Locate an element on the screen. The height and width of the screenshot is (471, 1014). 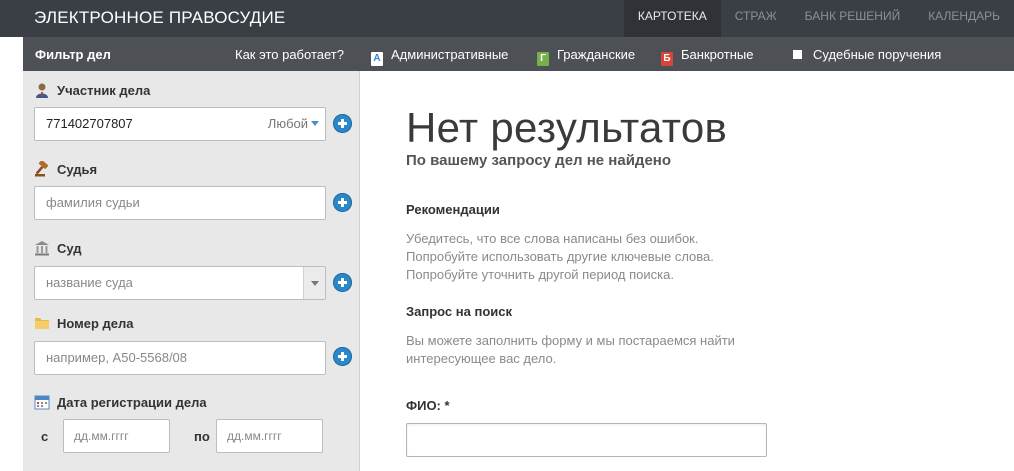
nav-strazh: СТРАЖ is located at coordinates (756, 18).